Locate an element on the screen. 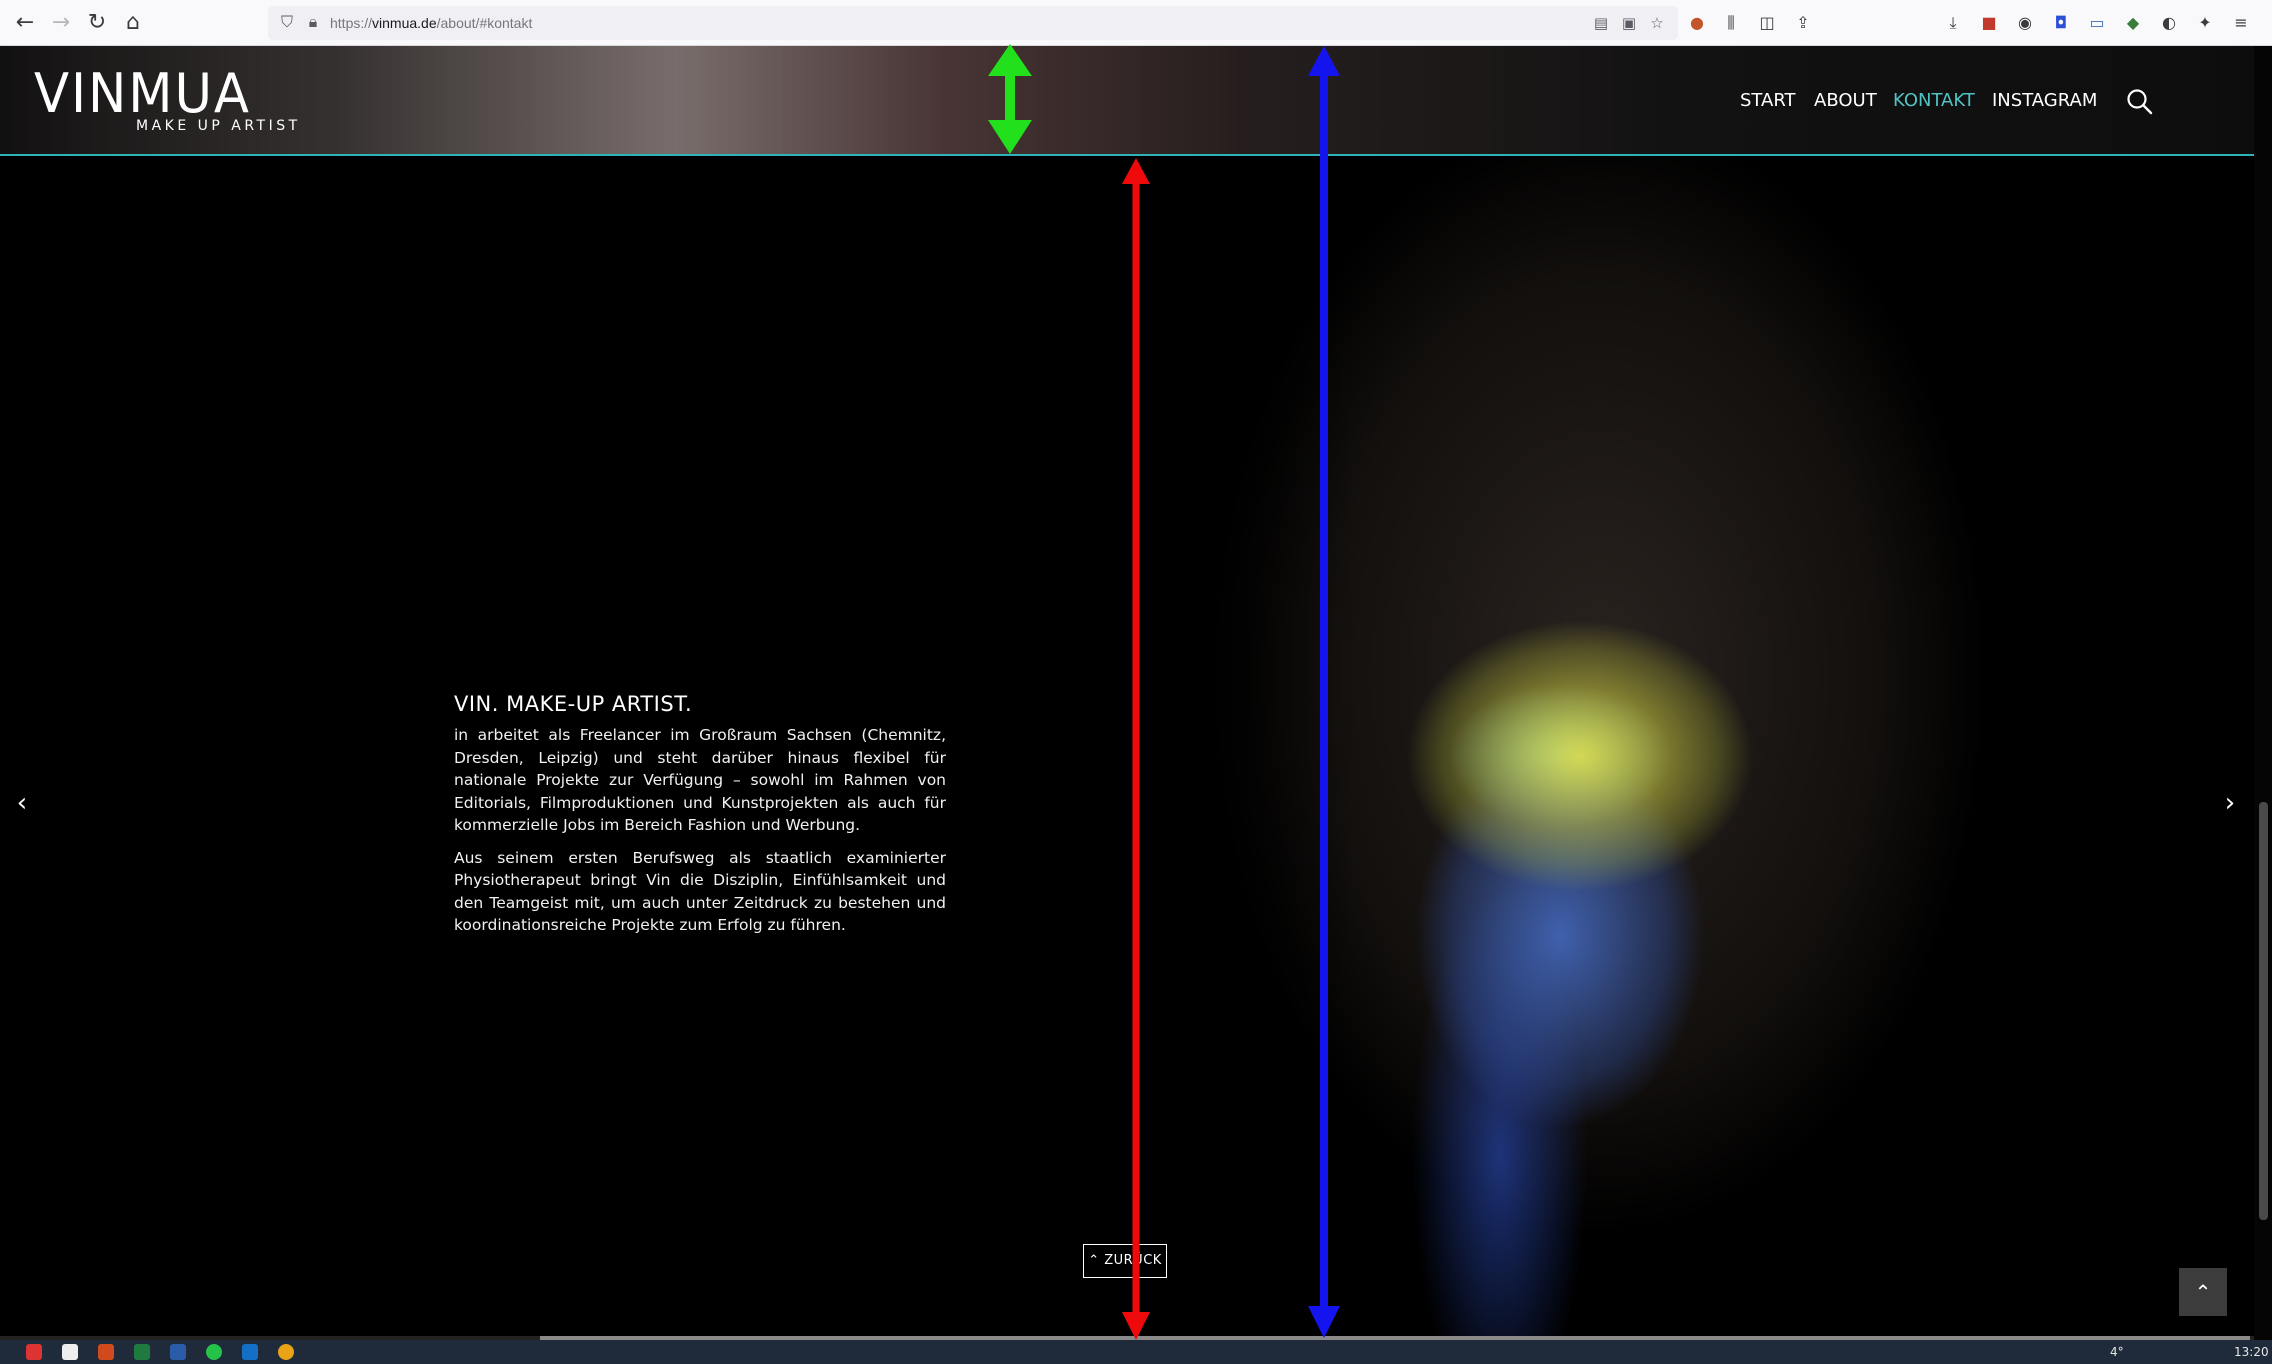  library-icon: ⫼ is located at coordinates (1731, 23).